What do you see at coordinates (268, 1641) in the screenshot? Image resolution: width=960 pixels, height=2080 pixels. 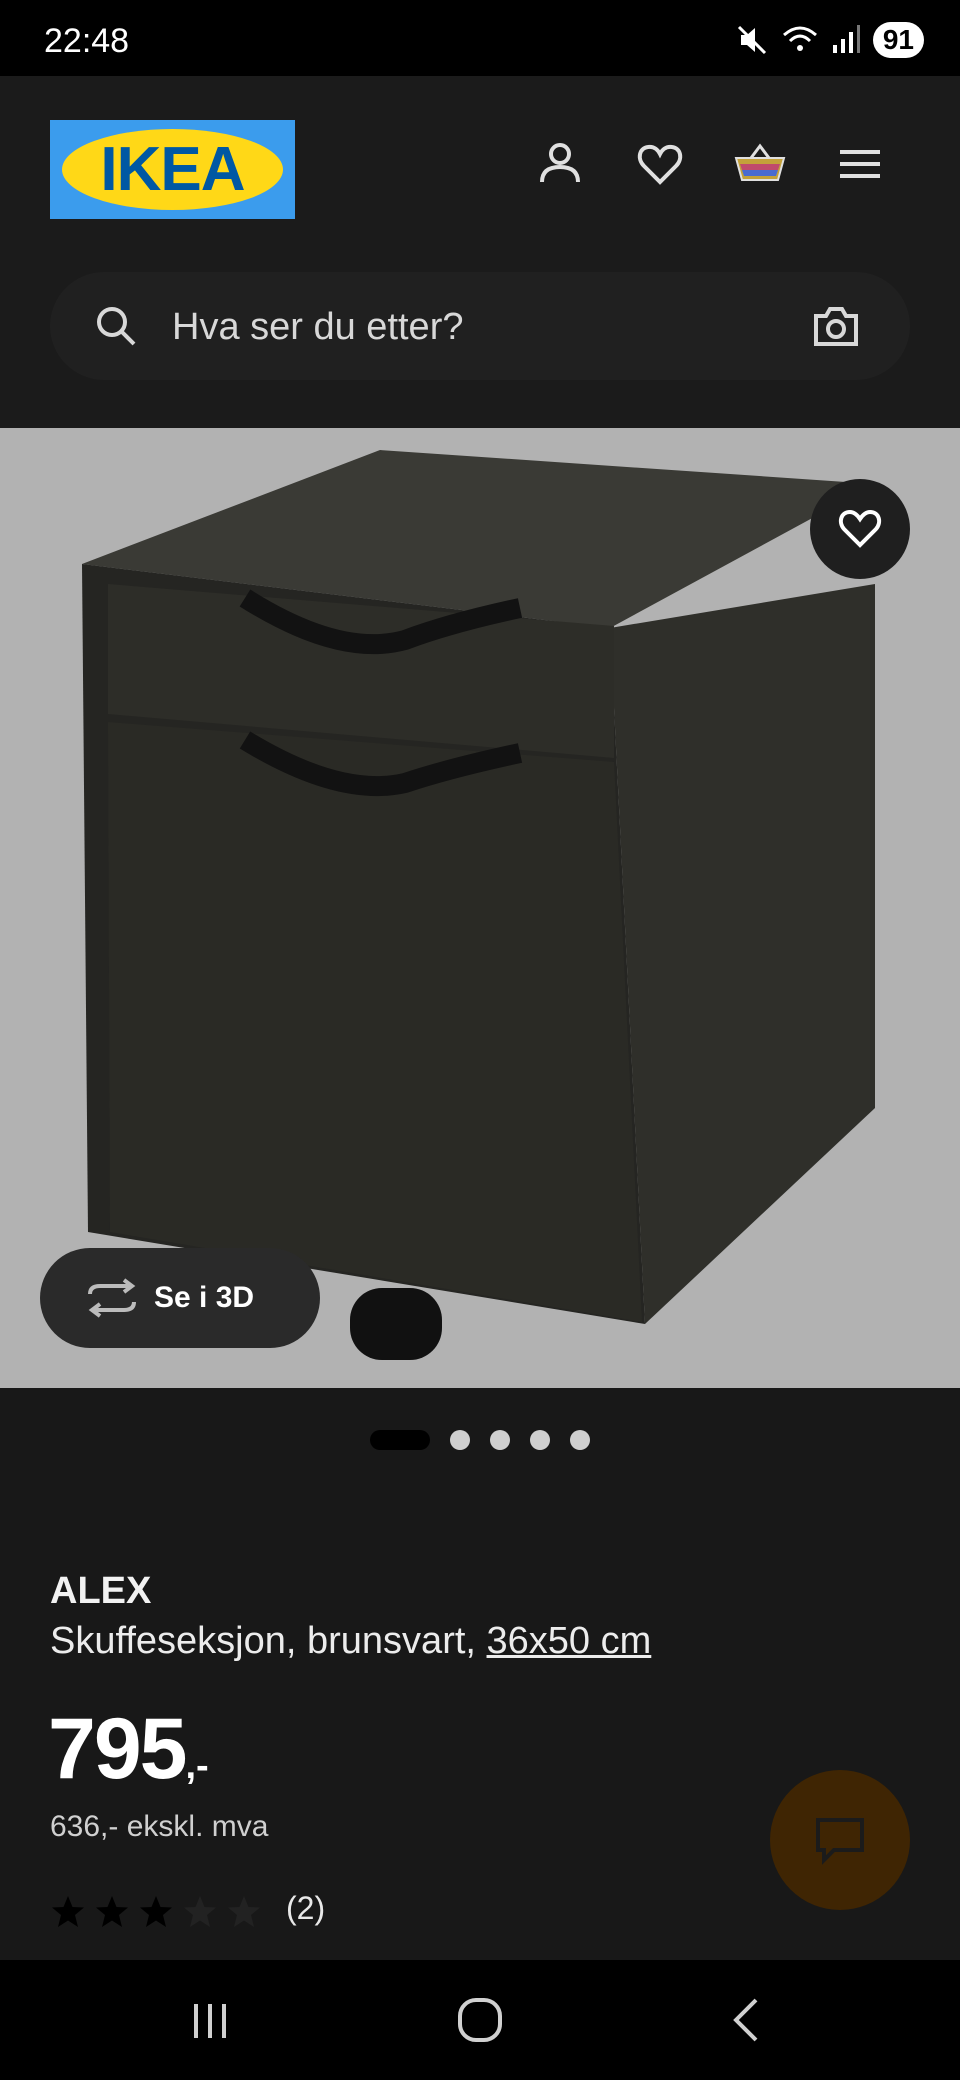 I see `product-description-text: Skuffeseksjon, brunsvart,` at bounding box center [268, 1641].